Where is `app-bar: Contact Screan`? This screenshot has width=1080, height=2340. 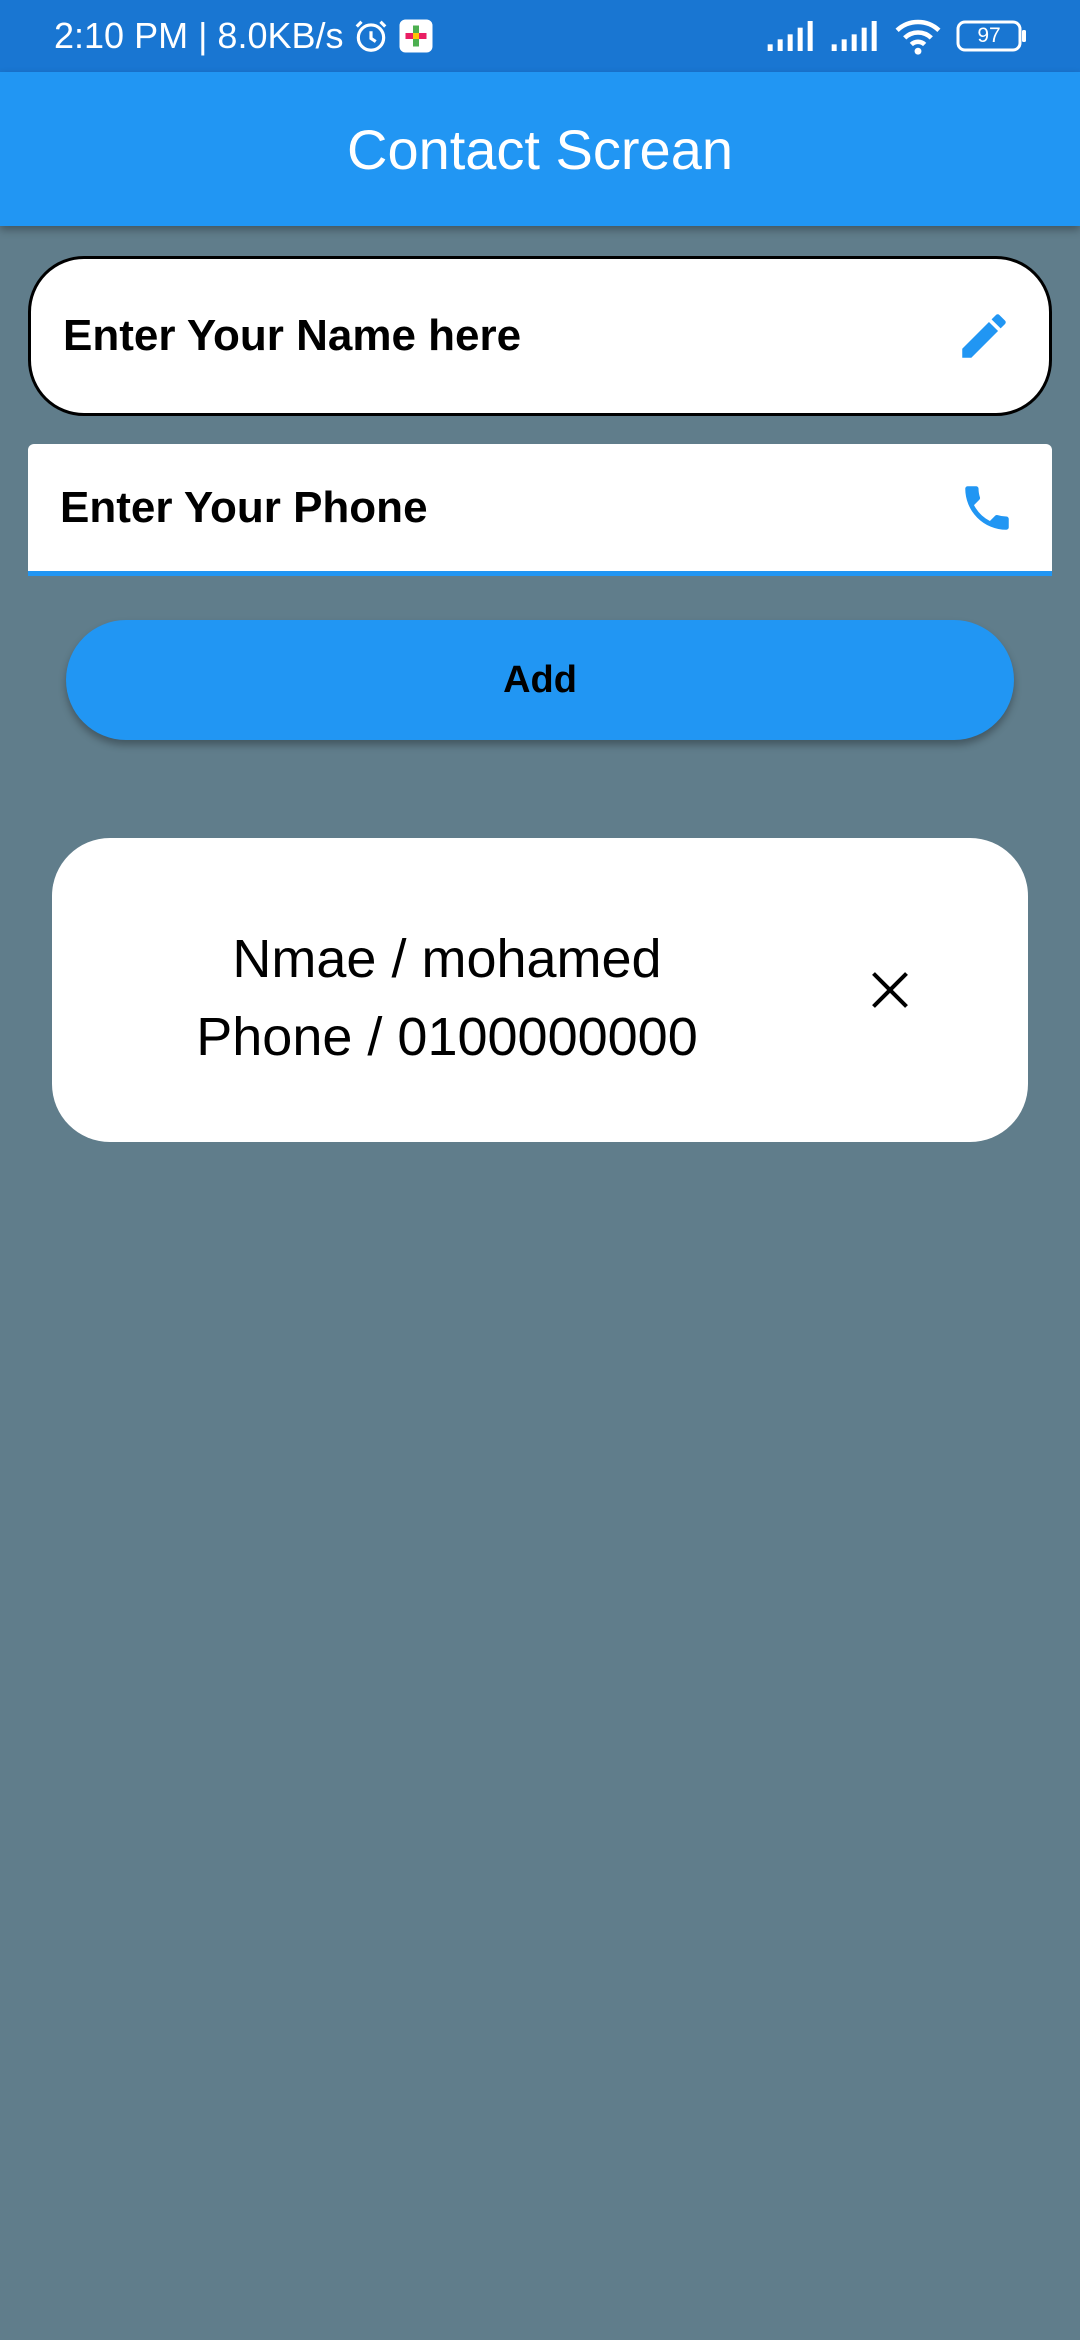 app-bar: Contact Screan is located at coordinates (540, 149).